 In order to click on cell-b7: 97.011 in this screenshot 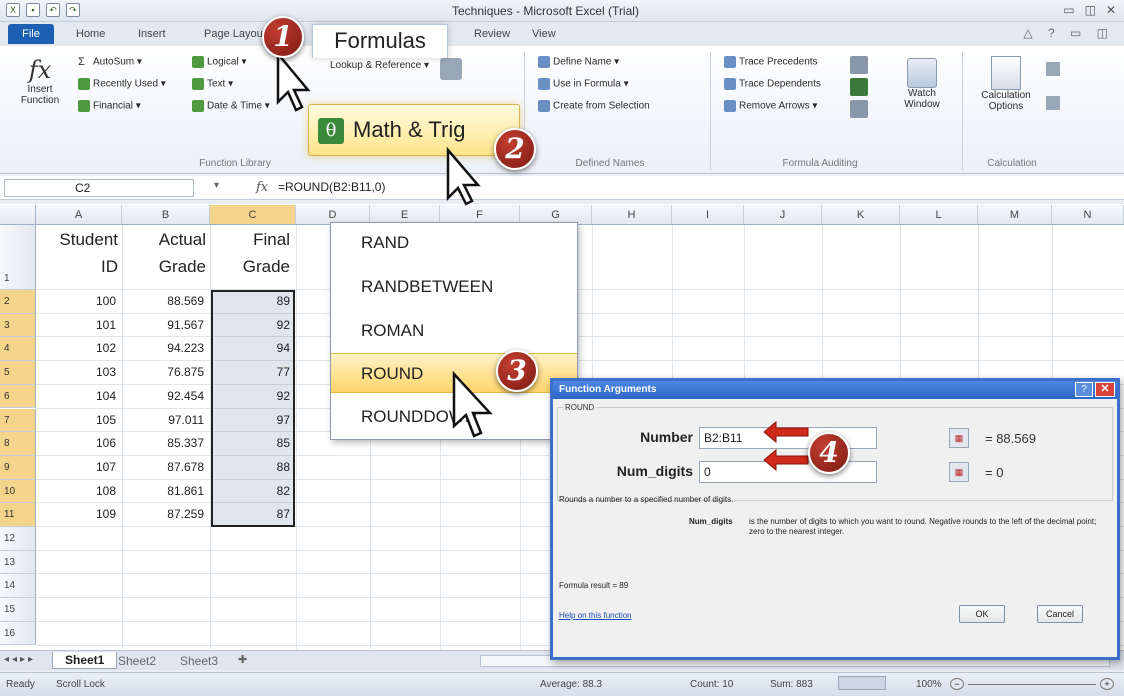, I will do `click(165, 420)`.